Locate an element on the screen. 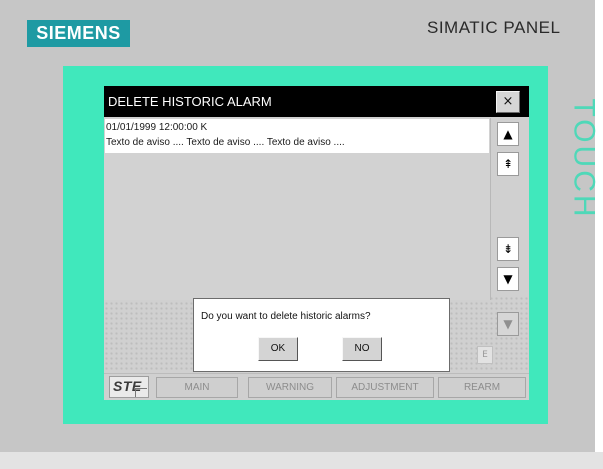 The image size is (603, 469). close-icon: × is located at coordinates (508, 101).